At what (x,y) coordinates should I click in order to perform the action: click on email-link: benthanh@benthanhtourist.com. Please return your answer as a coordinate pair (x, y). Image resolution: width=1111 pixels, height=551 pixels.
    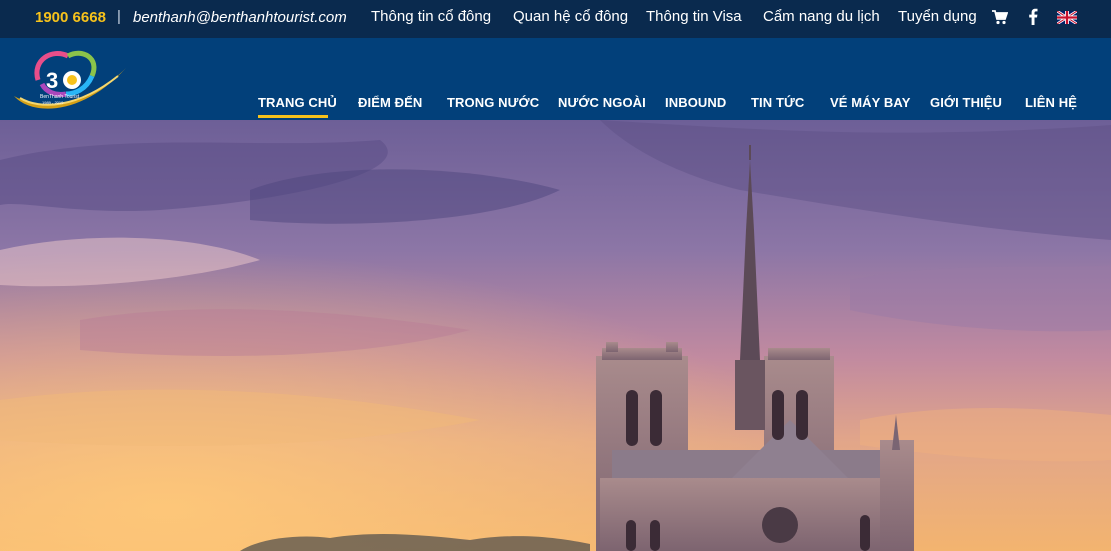
    Looking at the image, I should click on (240, 17).